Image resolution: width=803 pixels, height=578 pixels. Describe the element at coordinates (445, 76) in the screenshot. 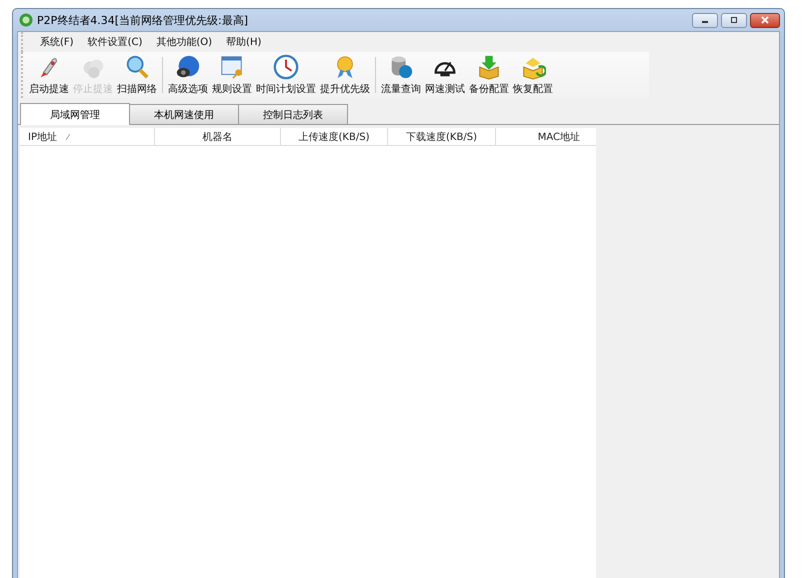

I see `toolbar-button: 网速测试` at that location.